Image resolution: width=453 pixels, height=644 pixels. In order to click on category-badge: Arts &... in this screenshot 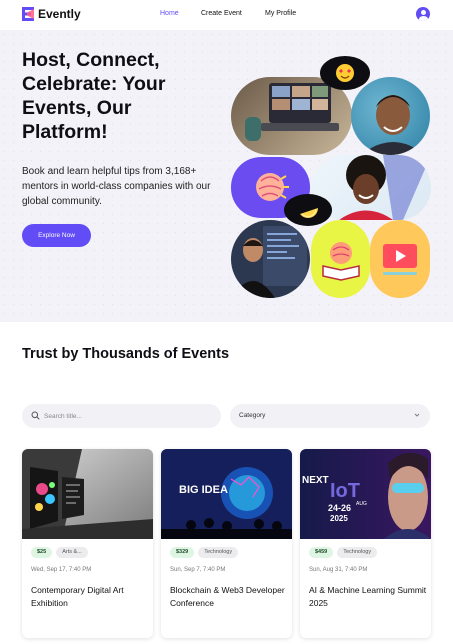, I will do `click(72, 552)`.